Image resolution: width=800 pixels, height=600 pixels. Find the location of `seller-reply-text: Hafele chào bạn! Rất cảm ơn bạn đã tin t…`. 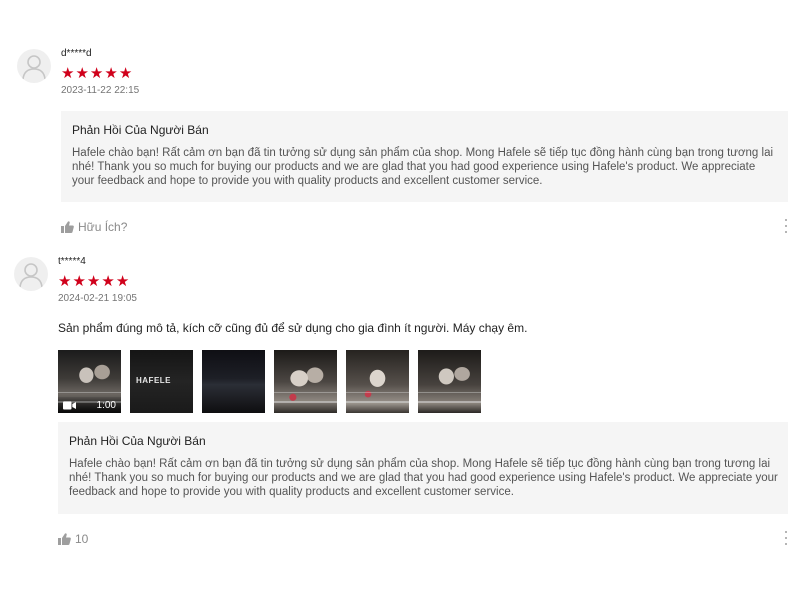

seller-reply-text: Hafele chào bạn! Rất cảm ơn bạn đã tin t… is located at coordinates (423, 478).